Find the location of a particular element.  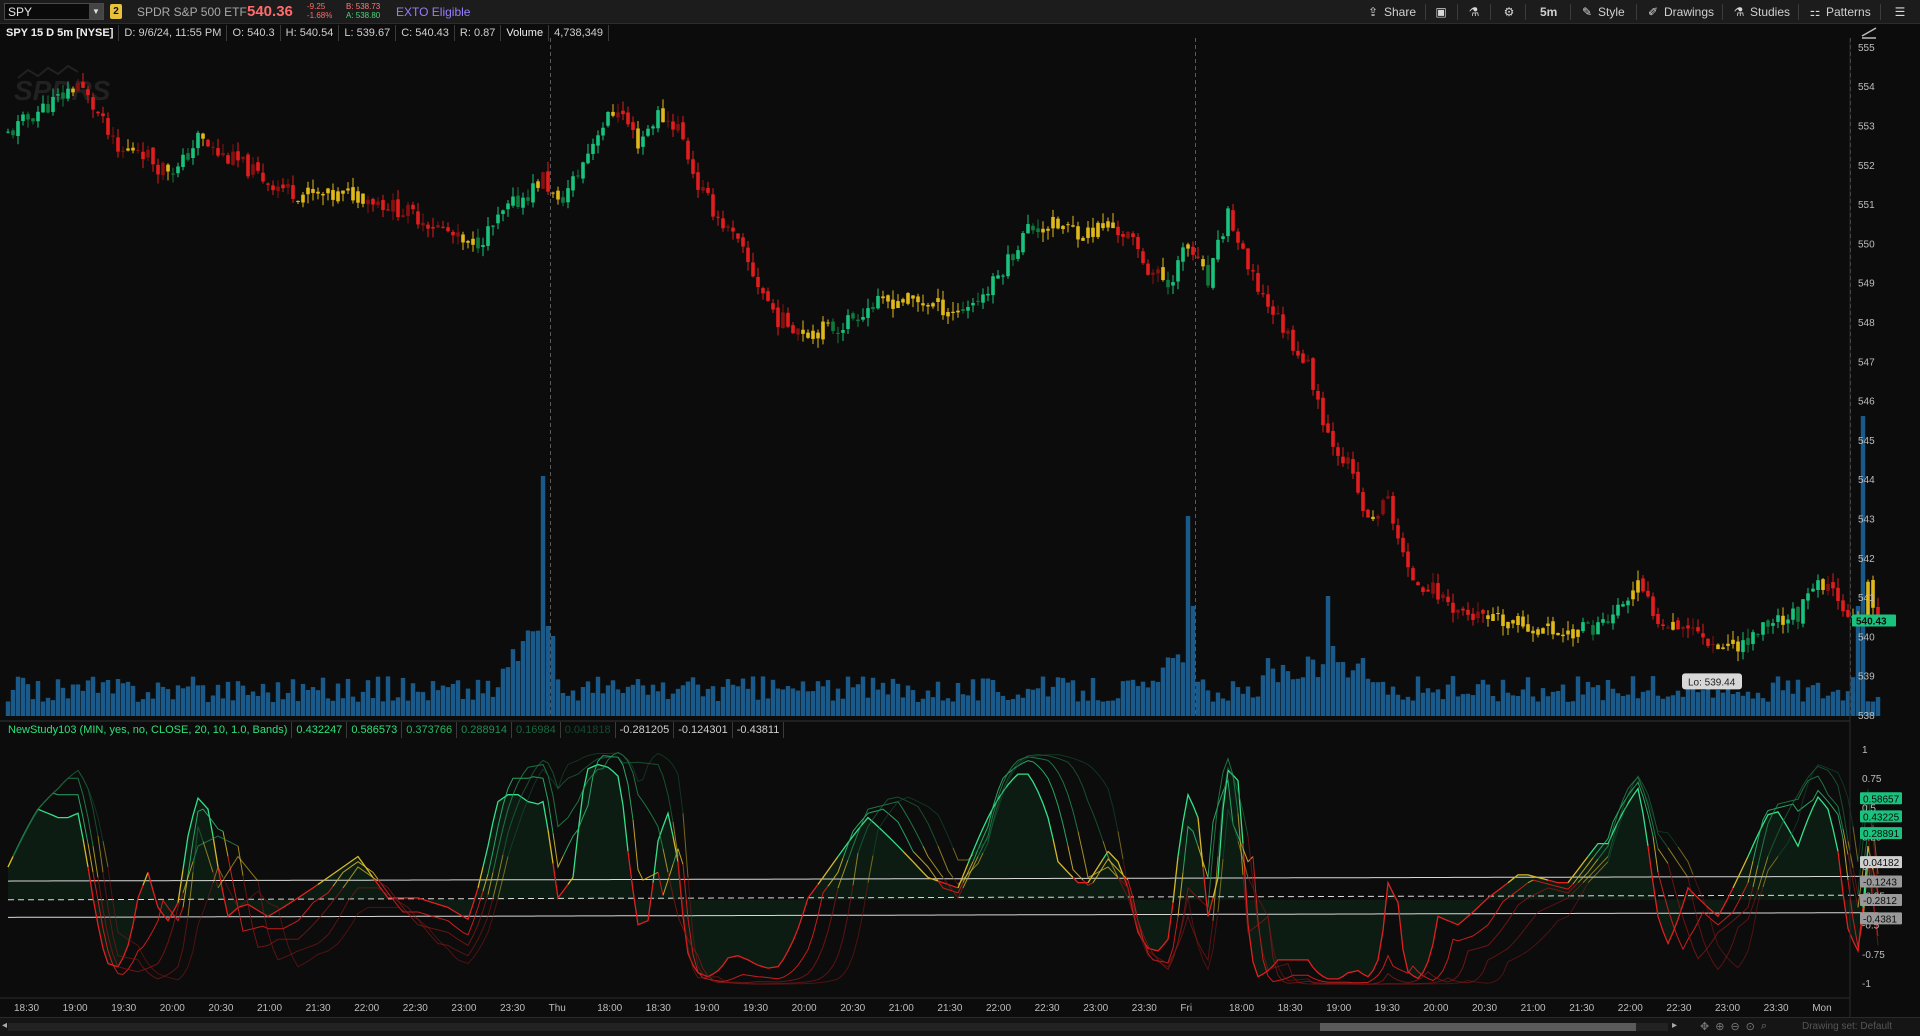

patterns-button: ⚏ Patterns is located at coordinates (1839, 12).